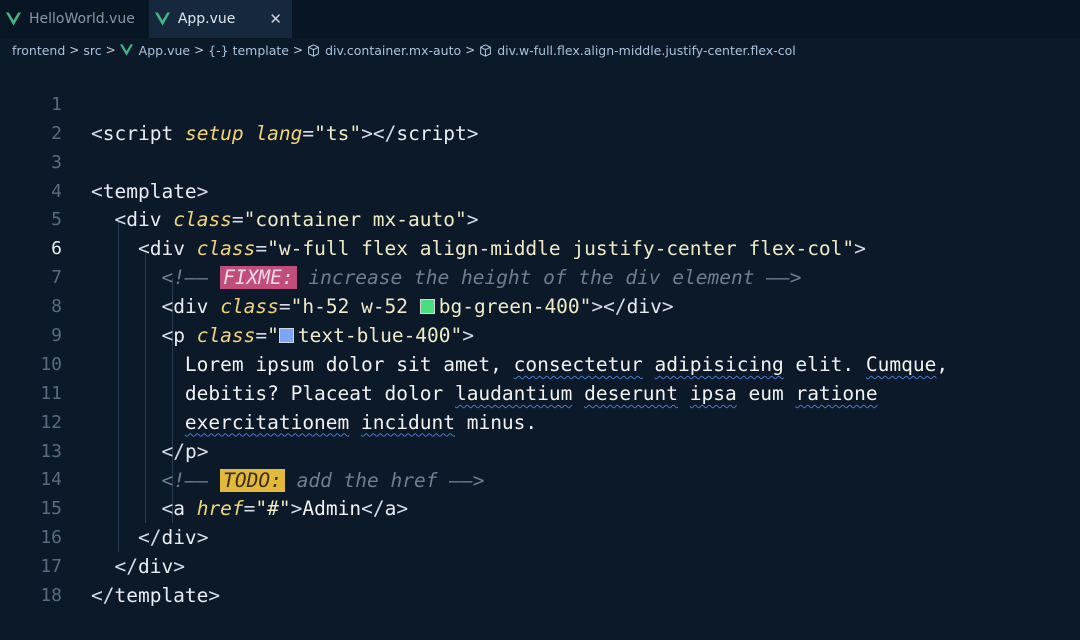 The width and height of the screenshot is (1080, 640). I want to click on tab-helloworld-vue: HelloWorld.vue, so click(74, 19).